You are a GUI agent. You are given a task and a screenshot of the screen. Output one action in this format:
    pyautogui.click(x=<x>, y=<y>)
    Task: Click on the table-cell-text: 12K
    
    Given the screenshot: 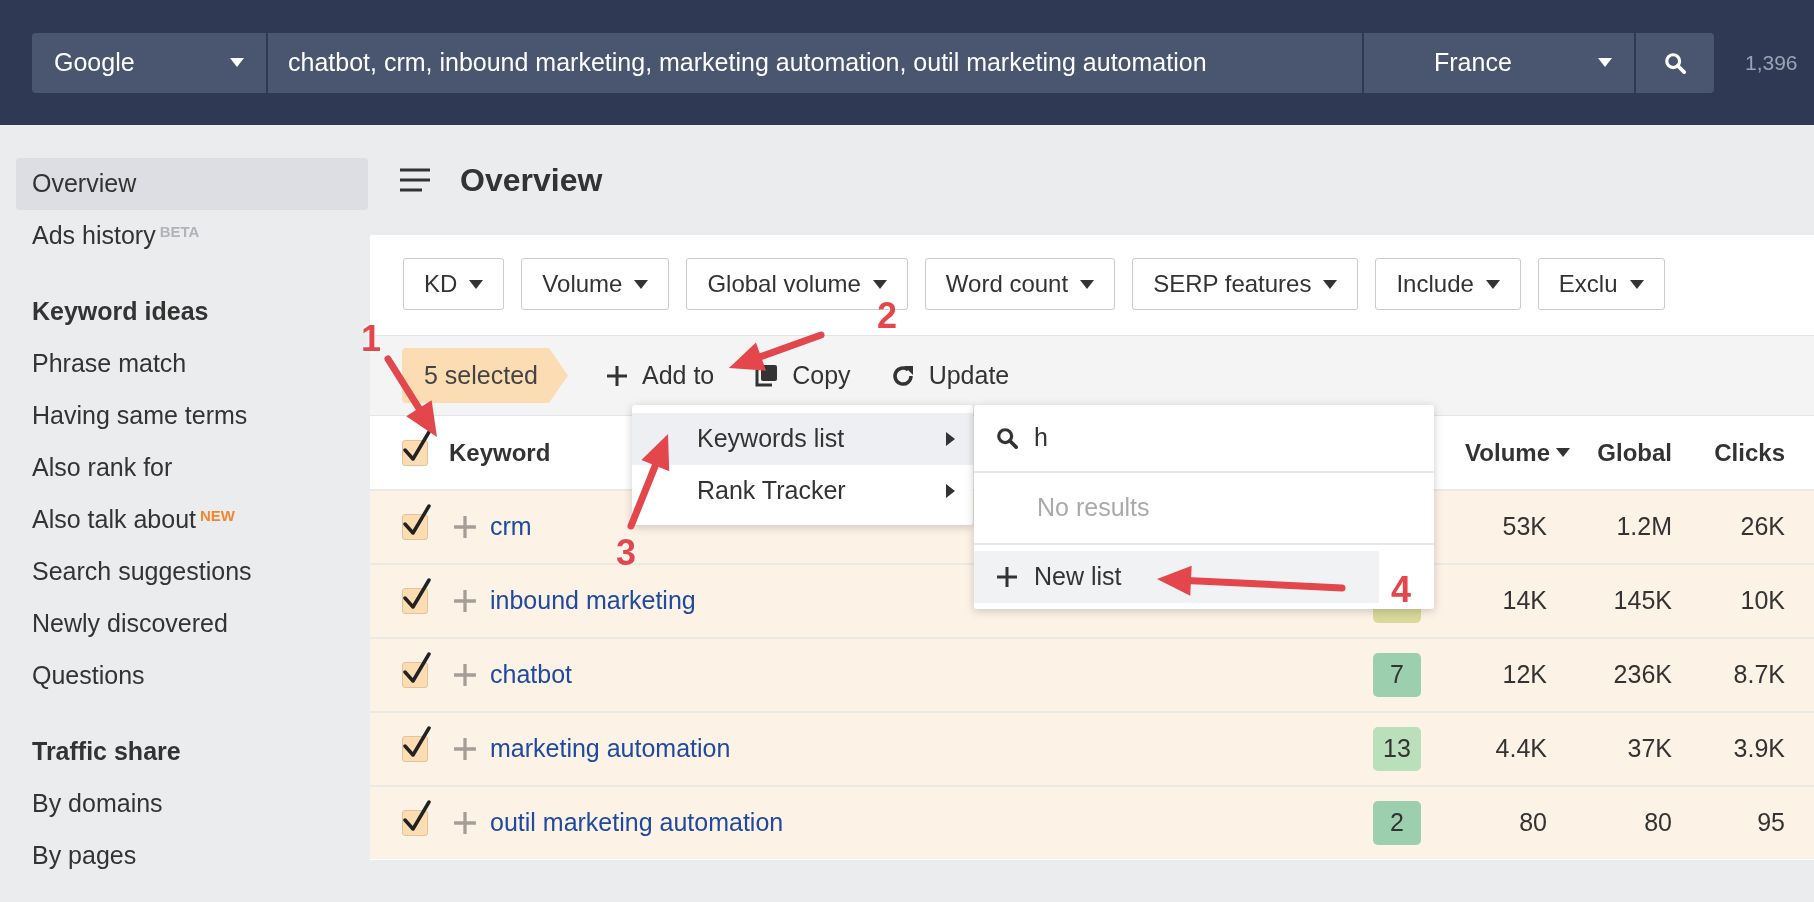 What is the action you would take?
    pyautogui.click(x=1524, y=675)
    